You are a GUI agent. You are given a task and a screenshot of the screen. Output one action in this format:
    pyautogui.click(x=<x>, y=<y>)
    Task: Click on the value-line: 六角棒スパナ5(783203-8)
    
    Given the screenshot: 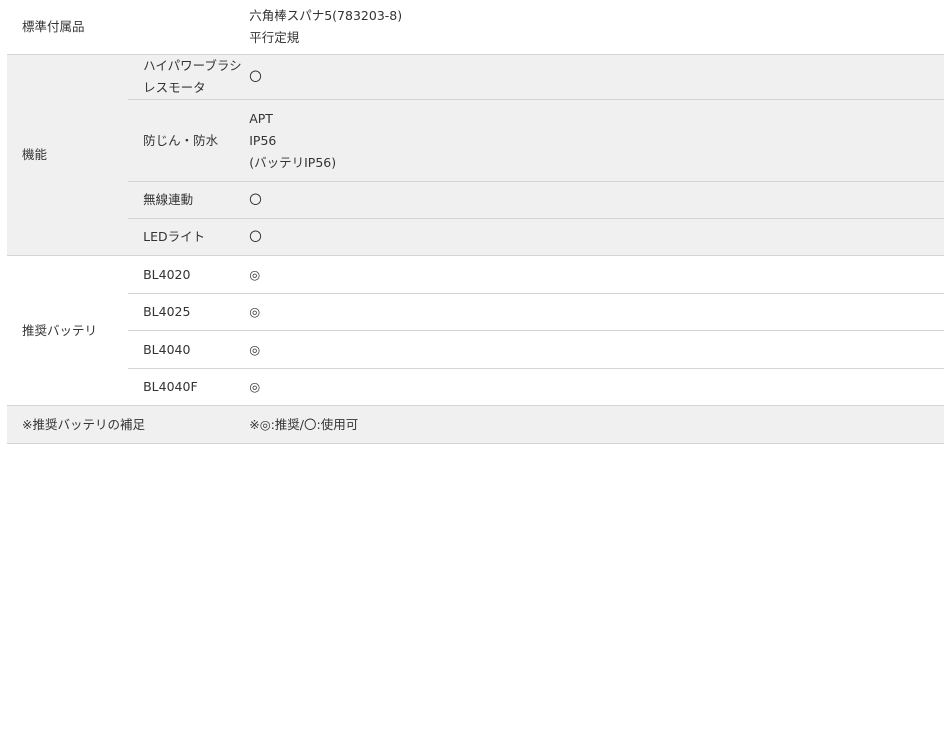 What is the action you would take?
    pyautogui.click(x=326, y=15)
    